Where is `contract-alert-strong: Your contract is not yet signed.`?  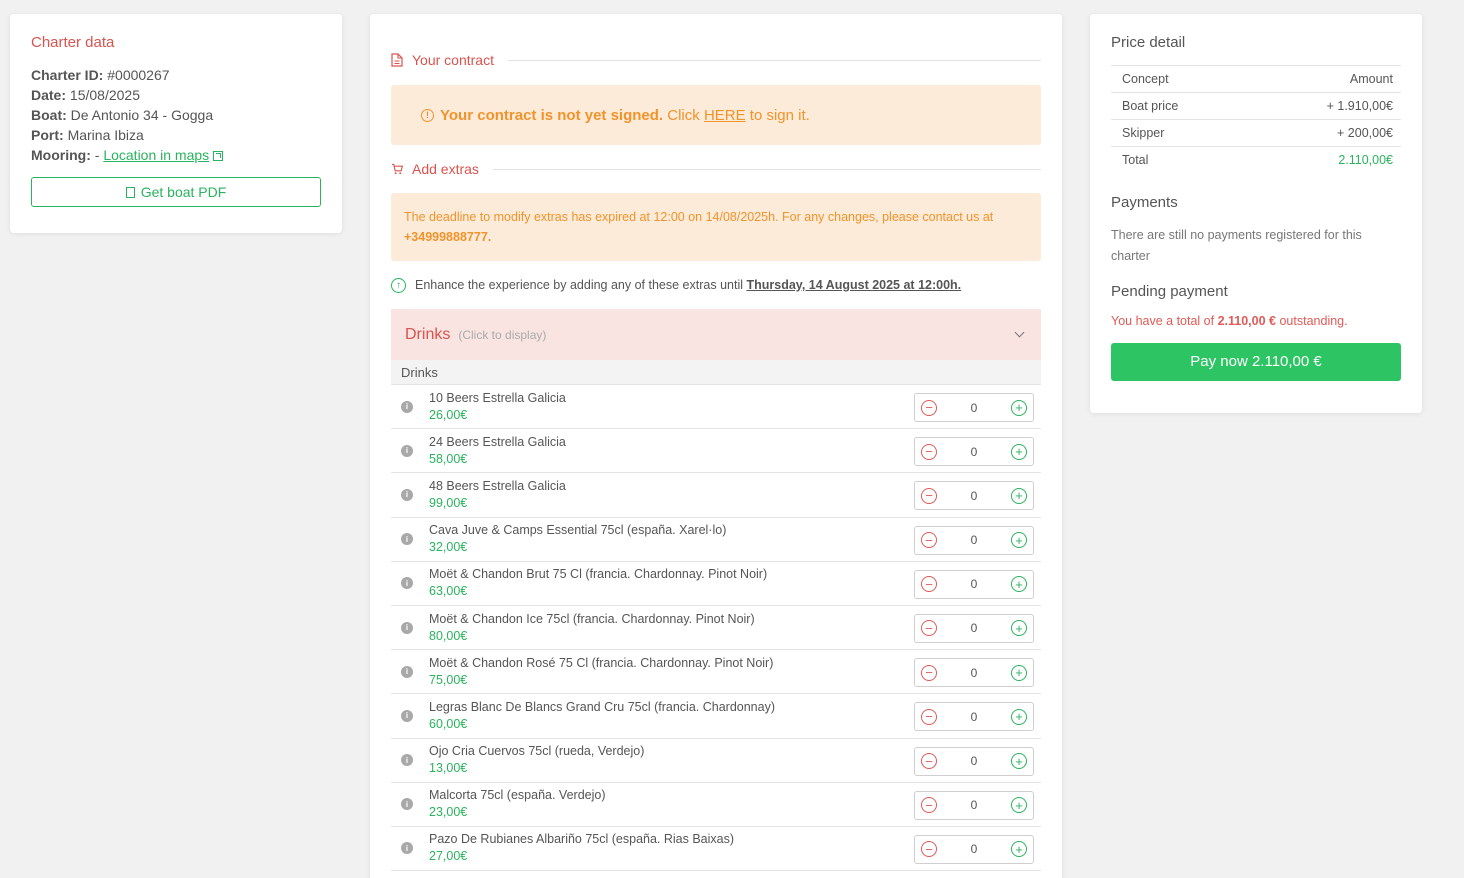 contract-alert-strong: Your contract is not yet signed. is located at coordinates (552, 115).